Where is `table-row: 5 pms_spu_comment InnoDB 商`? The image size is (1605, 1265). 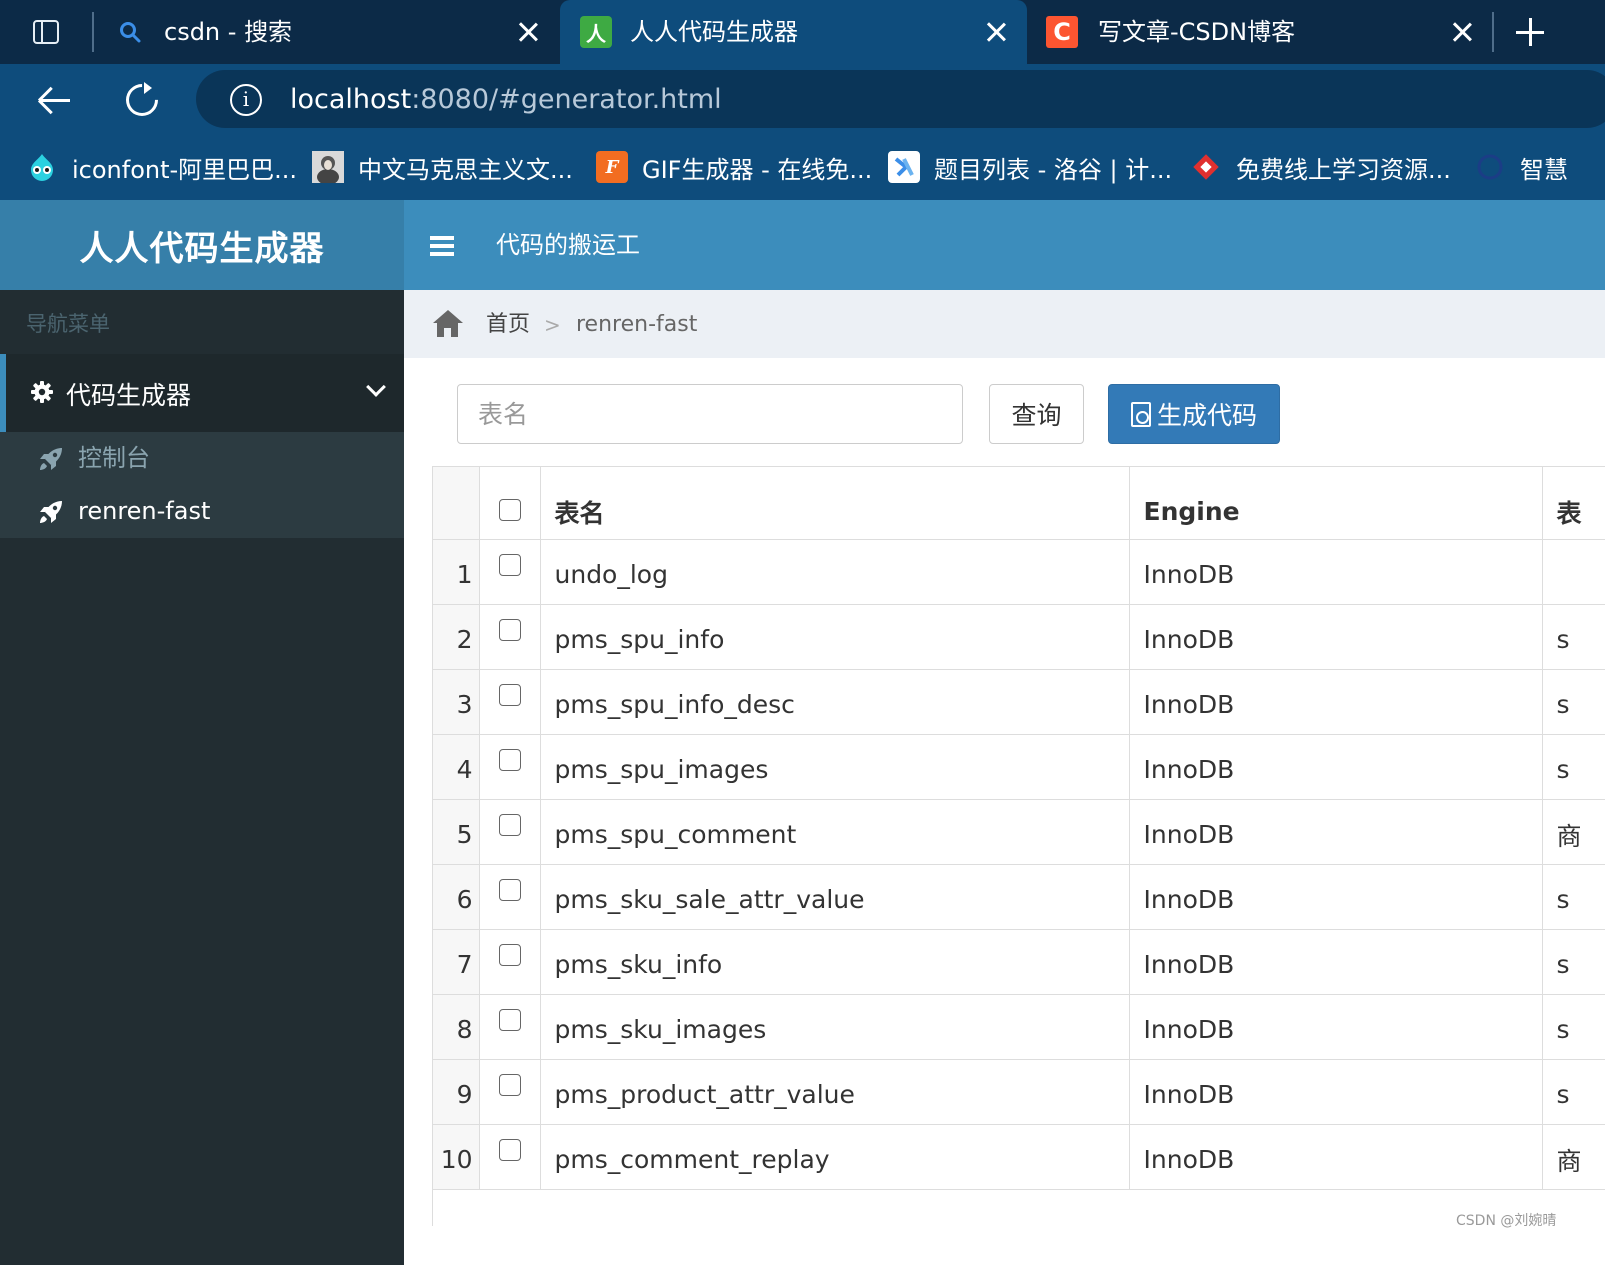 table-row: 5 pms_spu_comment InnoDB 商 is located at coordinates (1019, 832).